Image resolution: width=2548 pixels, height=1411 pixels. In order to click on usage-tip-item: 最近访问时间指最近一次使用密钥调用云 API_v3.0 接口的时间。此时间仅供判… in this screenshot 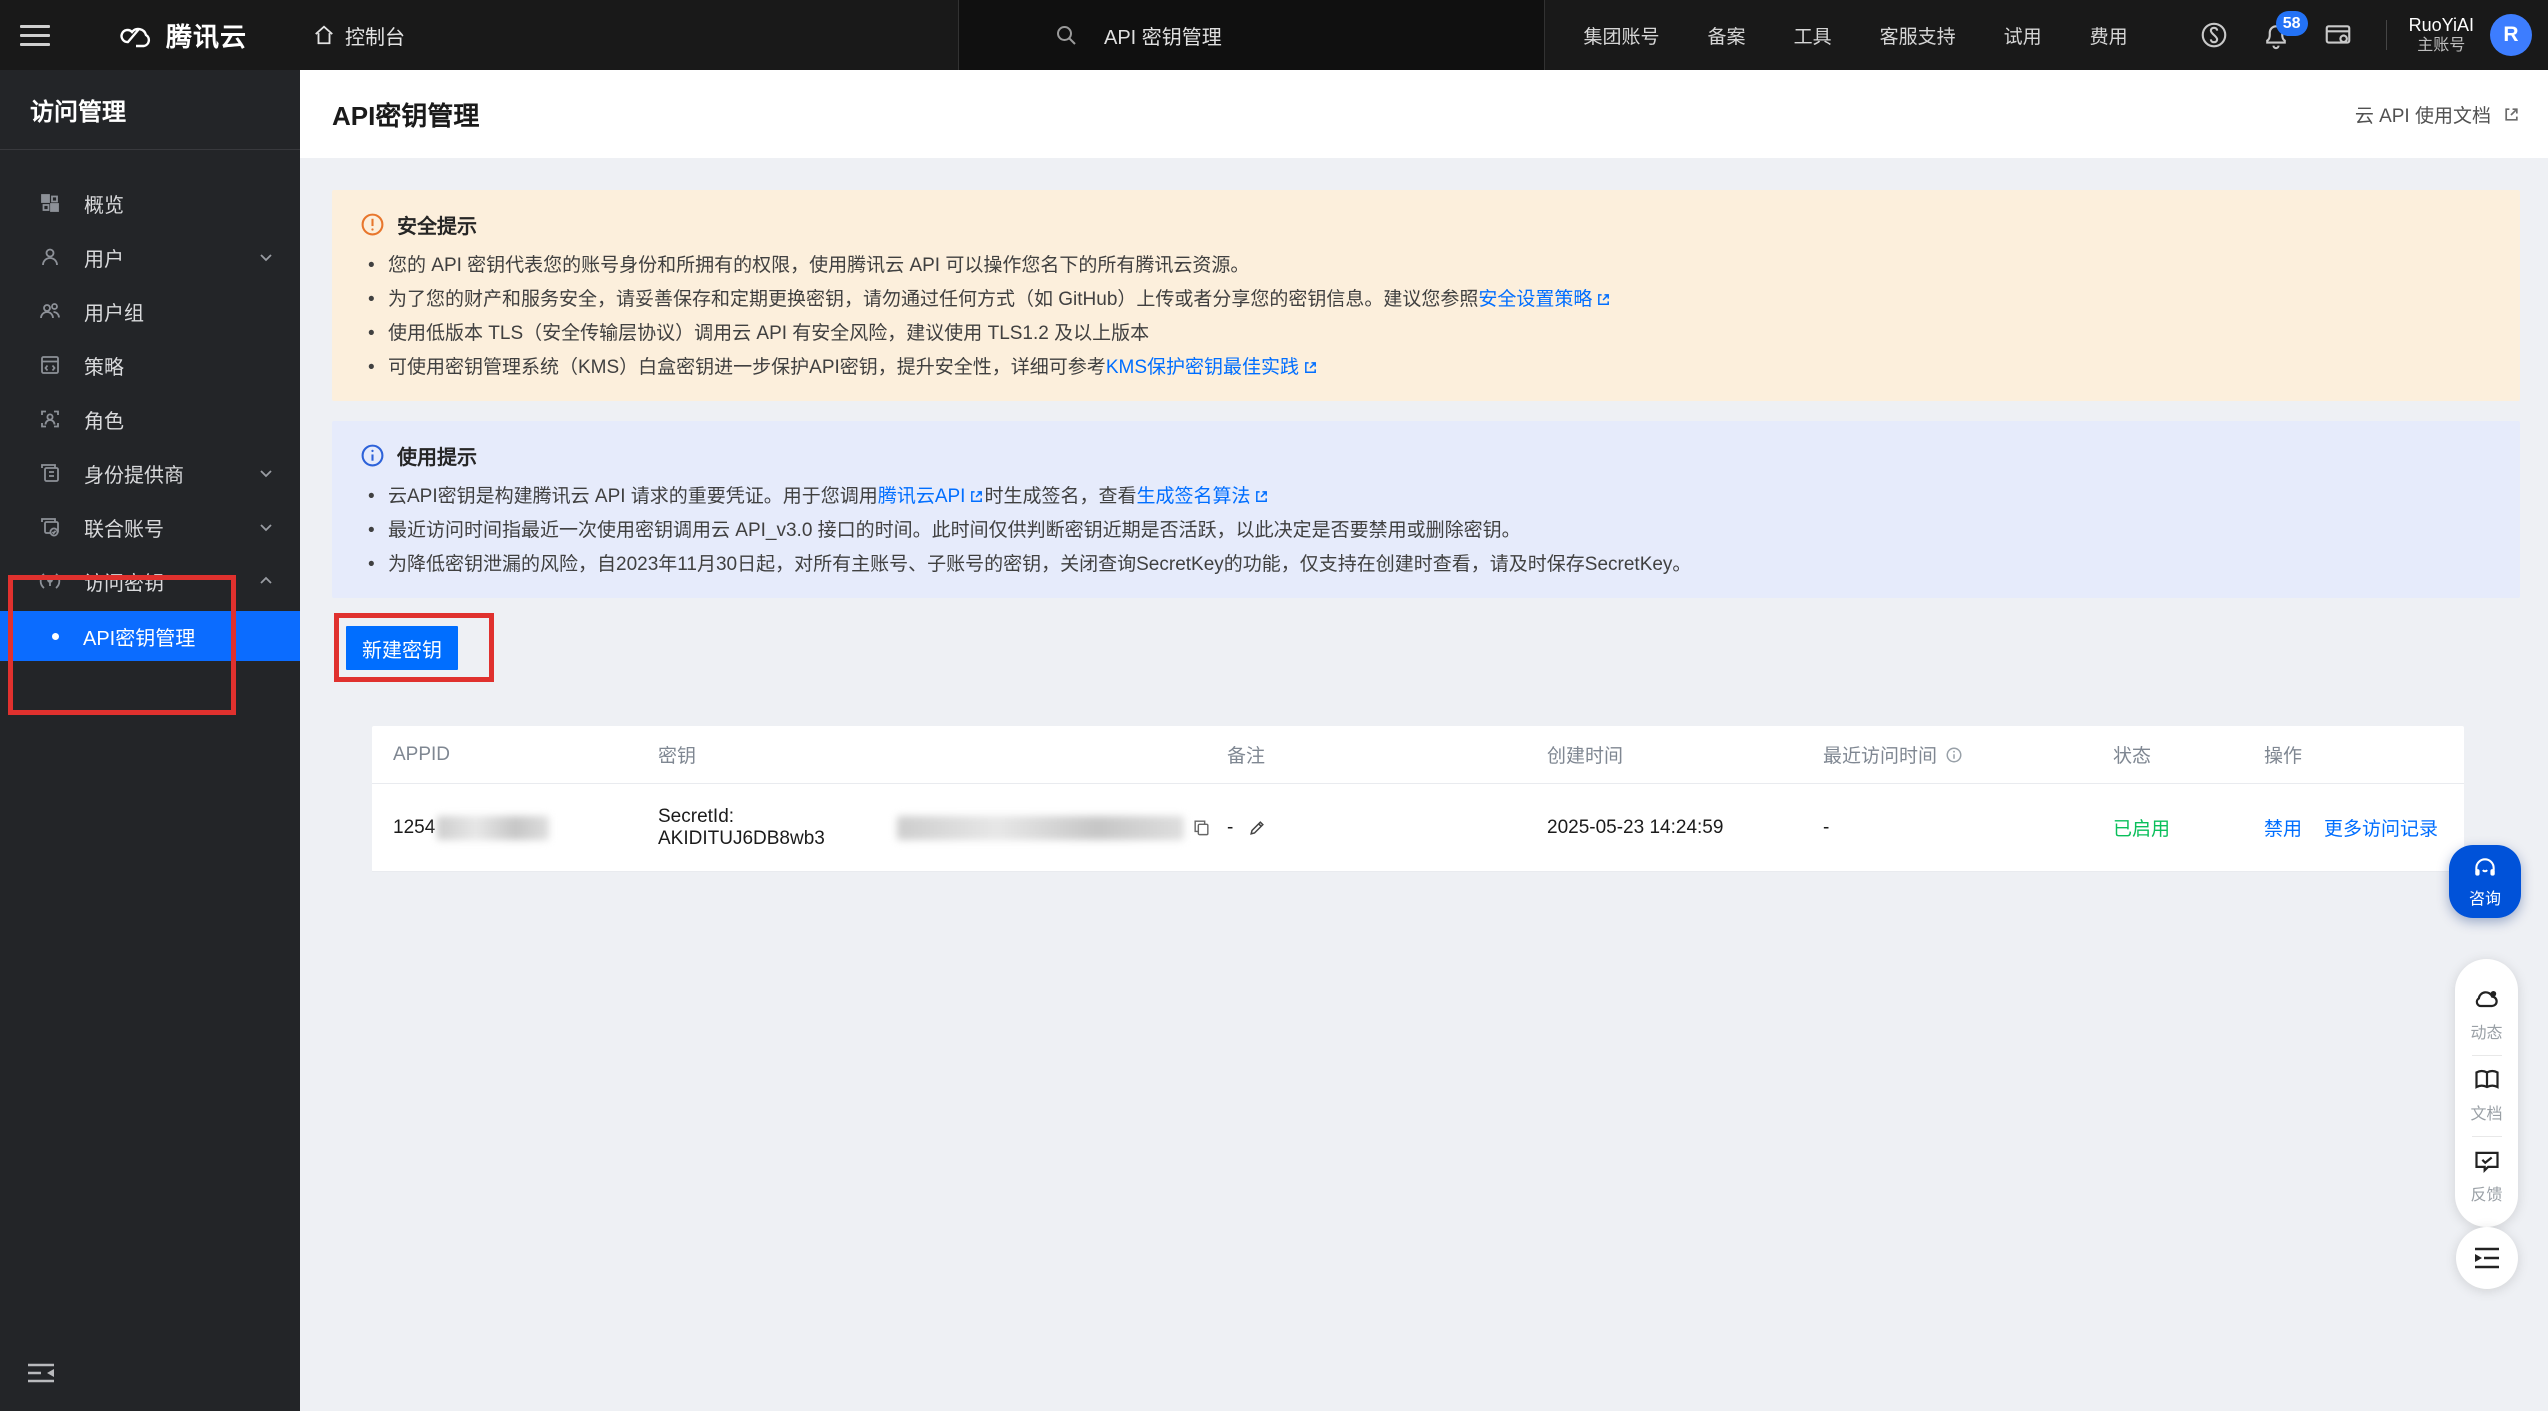, I will do `click(1429, 531)`.